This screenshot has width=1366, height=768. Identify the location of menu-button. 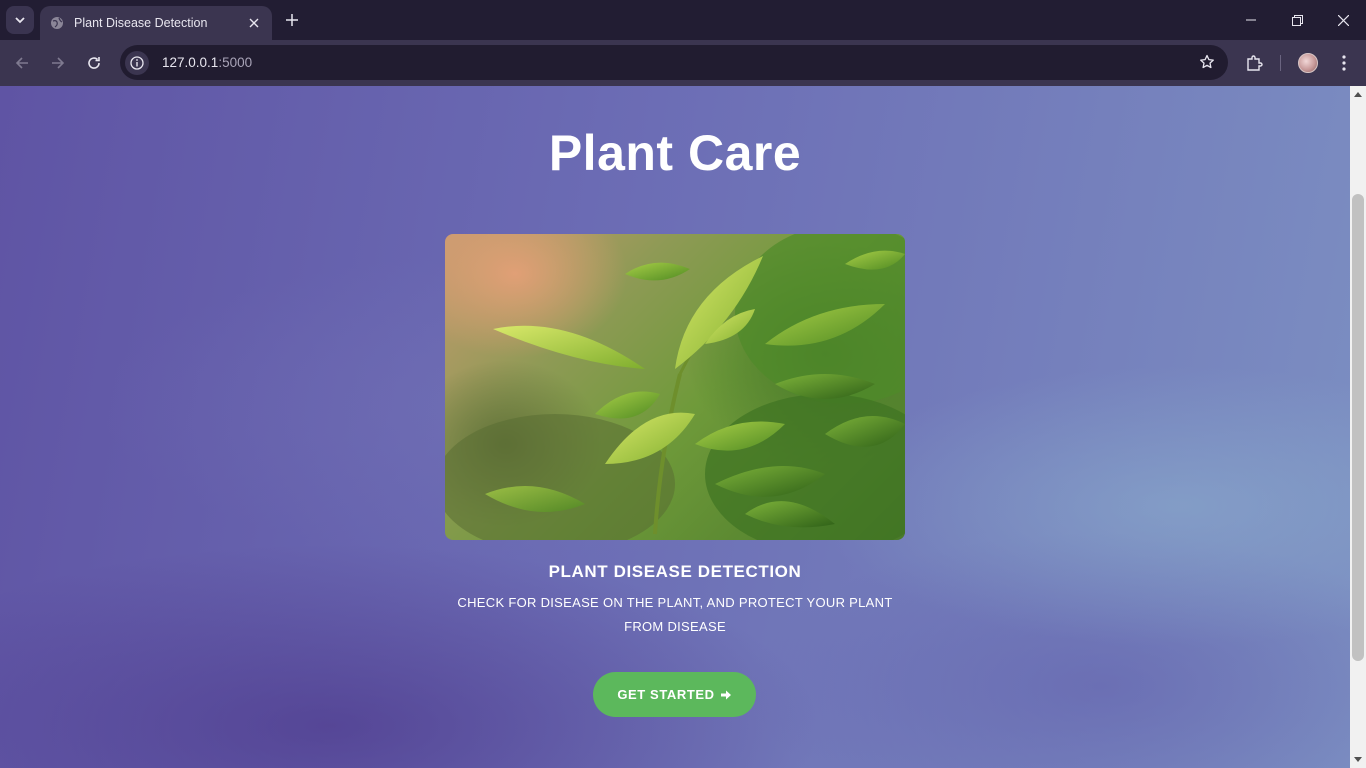
(1344, 63).